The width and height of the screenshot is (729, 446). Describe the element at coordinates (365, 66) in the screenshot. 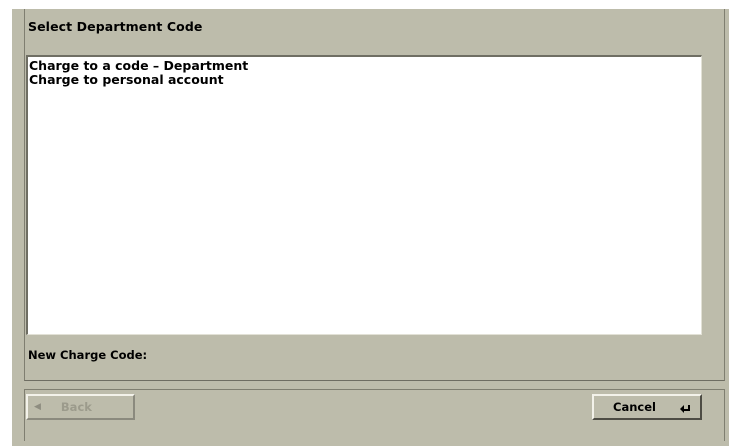

I see `list-item-charge-to-code: Charge to a code – Department` at that location.